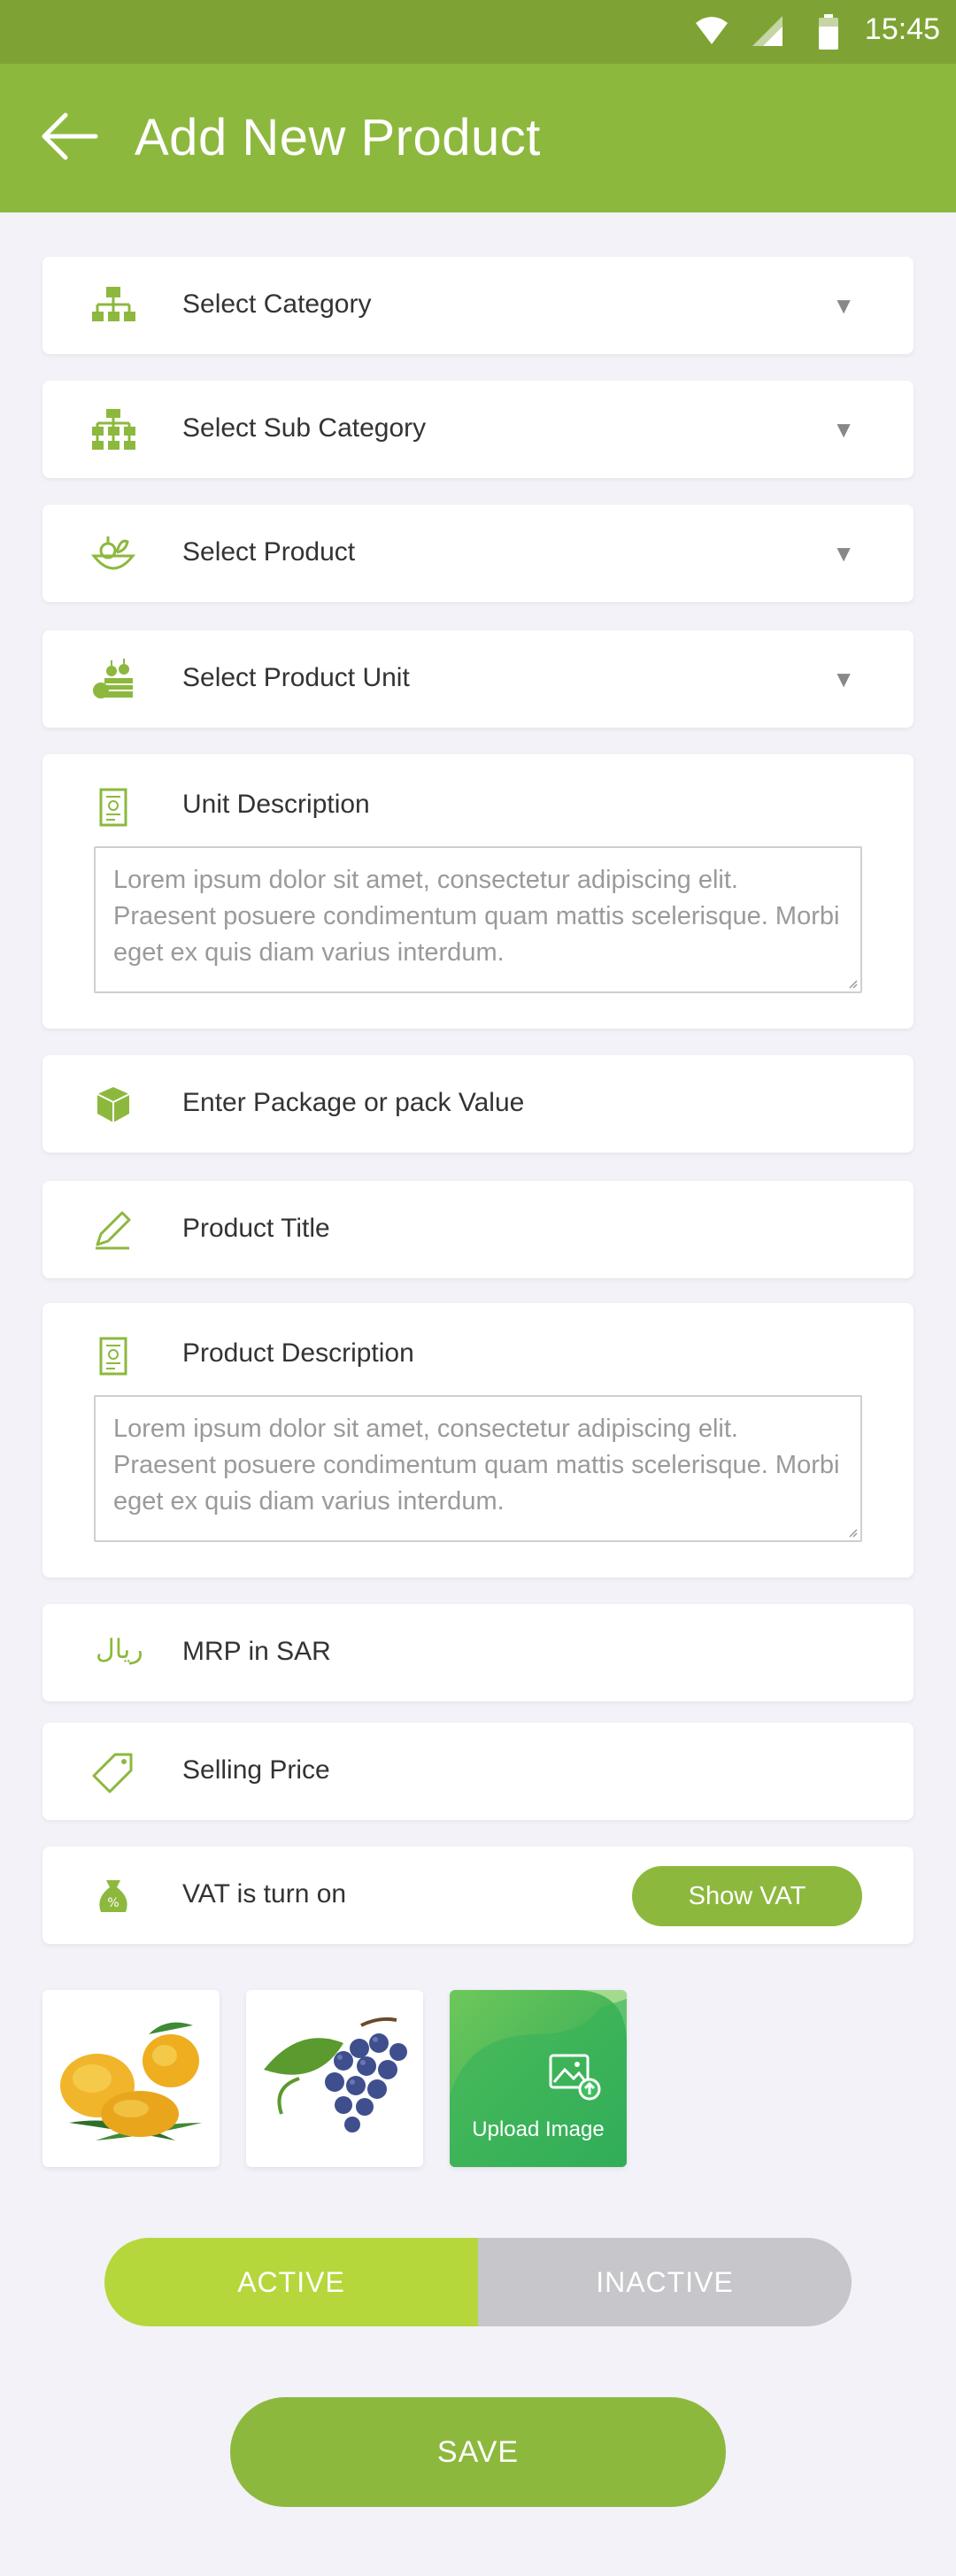 This screenshot has width=956, height=2576. Describe the element at coordinates (478, 1652) in the screenshot. I see `mrp-field: ريال MRP in SAR` at that location.